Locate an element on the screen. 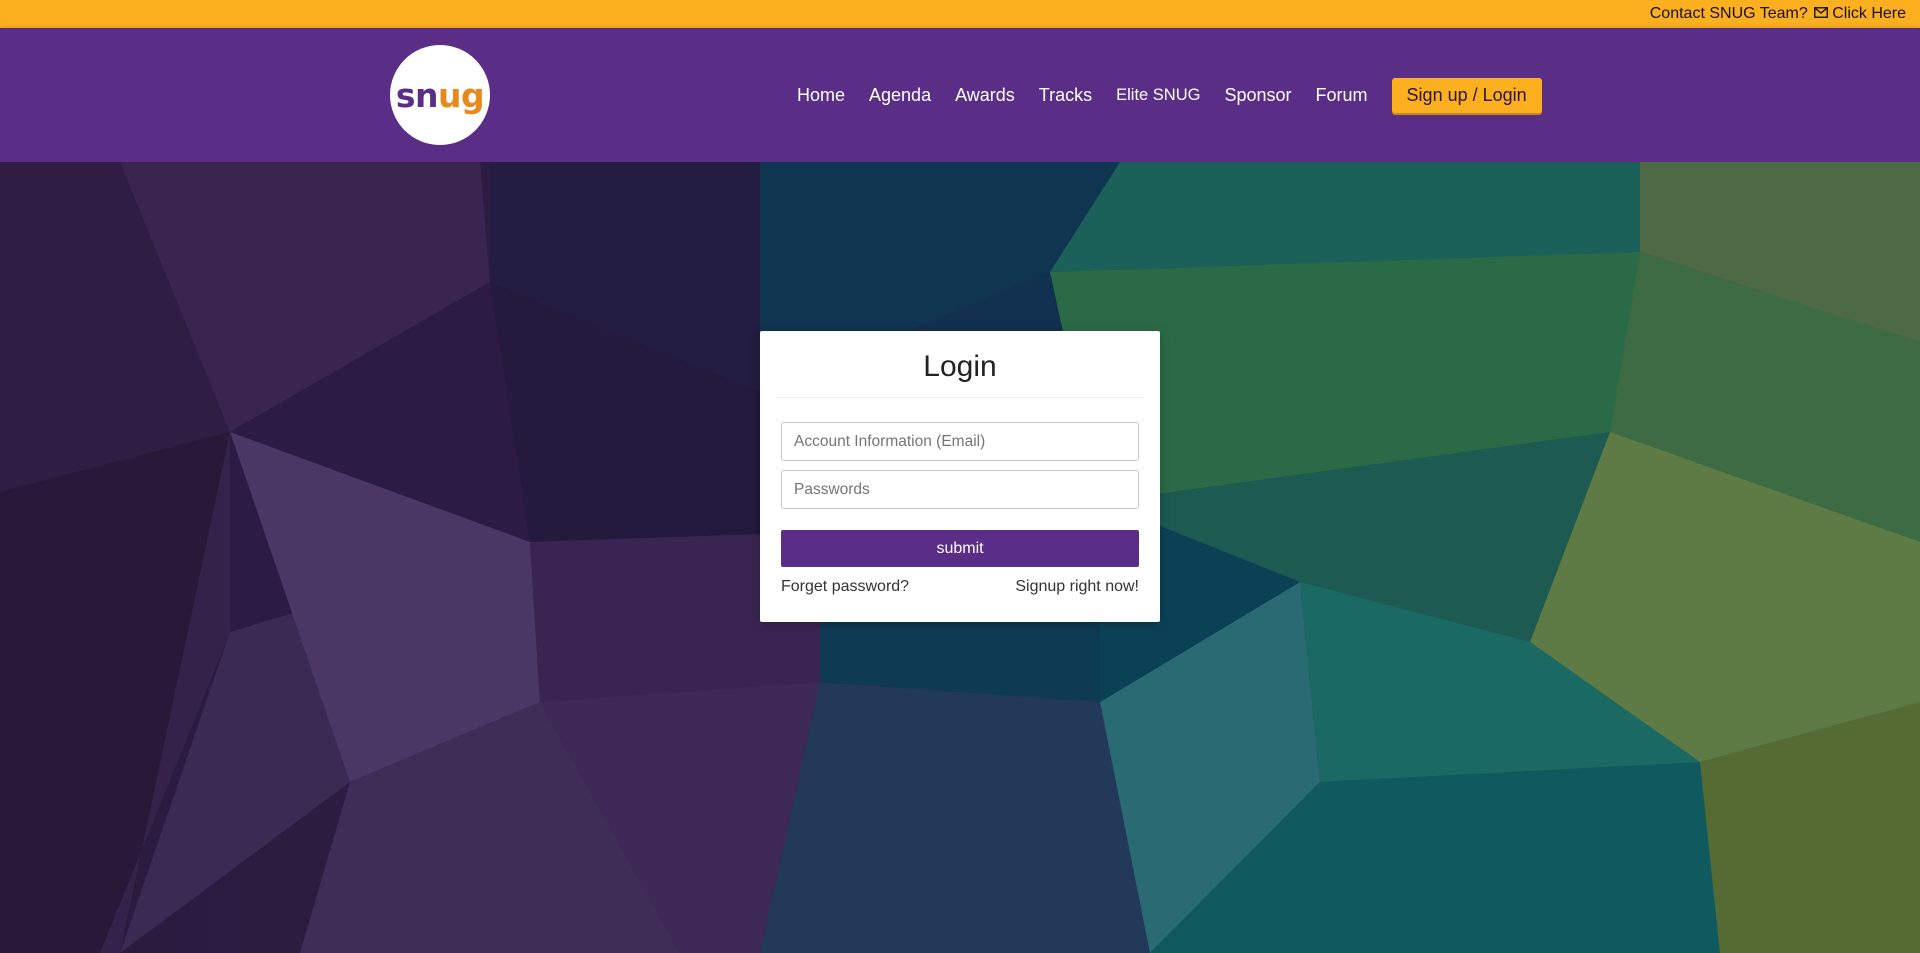  login-title: Login is located at coordinates (960, 364).